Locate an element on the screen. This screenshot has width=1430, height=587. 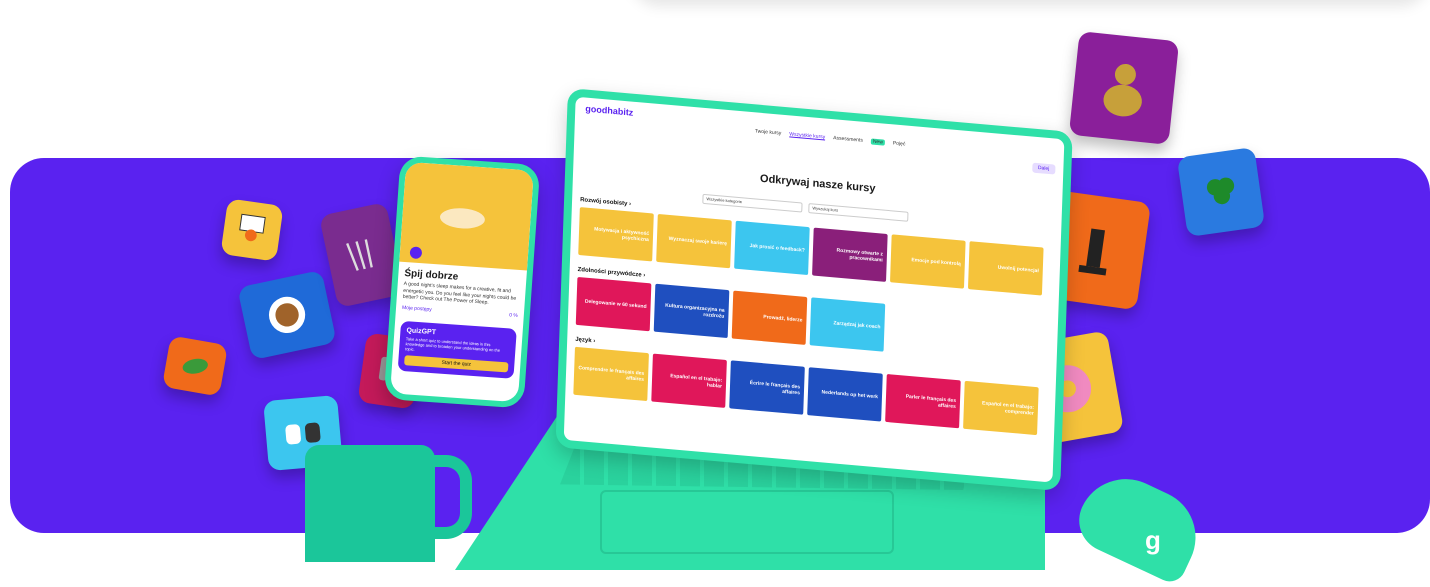
course-tile: Nederlands op het werk is located at coordinates (845, 394).